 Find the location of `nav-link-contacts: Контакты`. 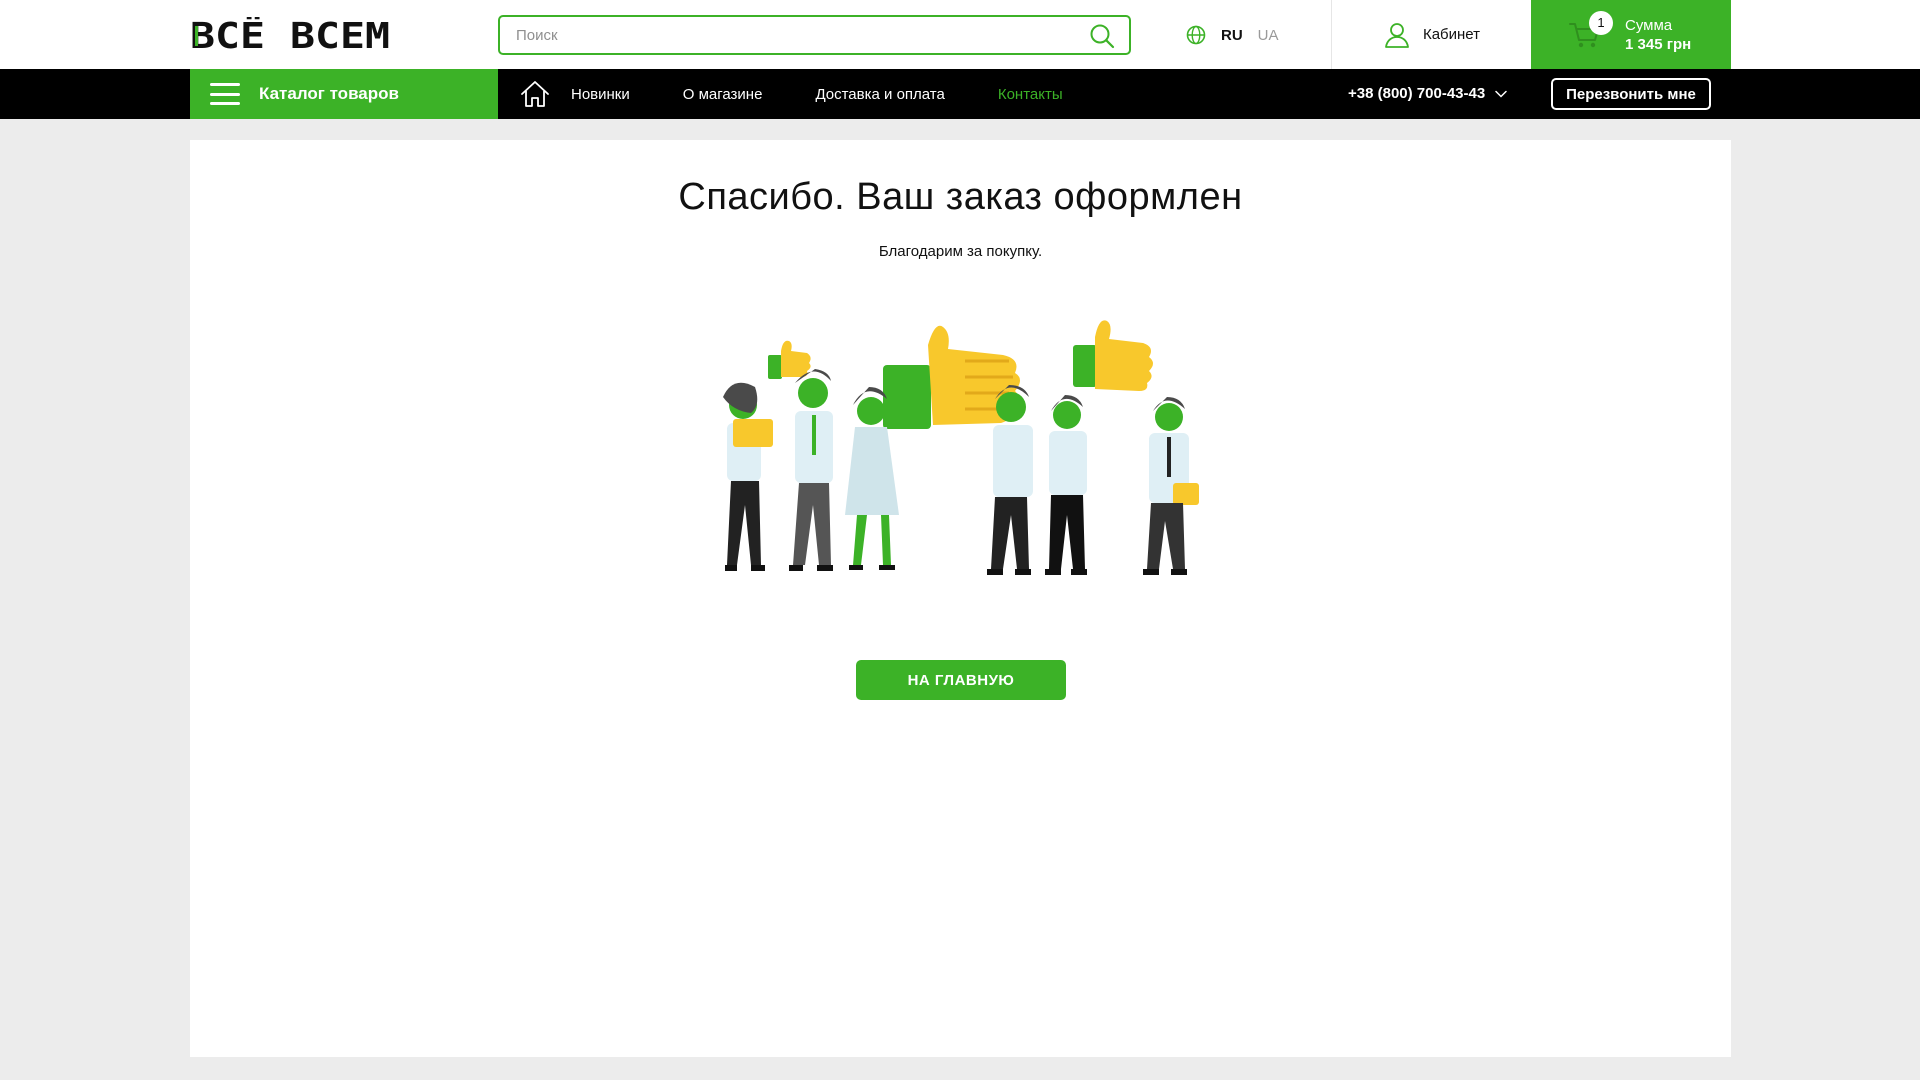

nav-link-contacts: Контакты is located at coordinates (1030, 94).